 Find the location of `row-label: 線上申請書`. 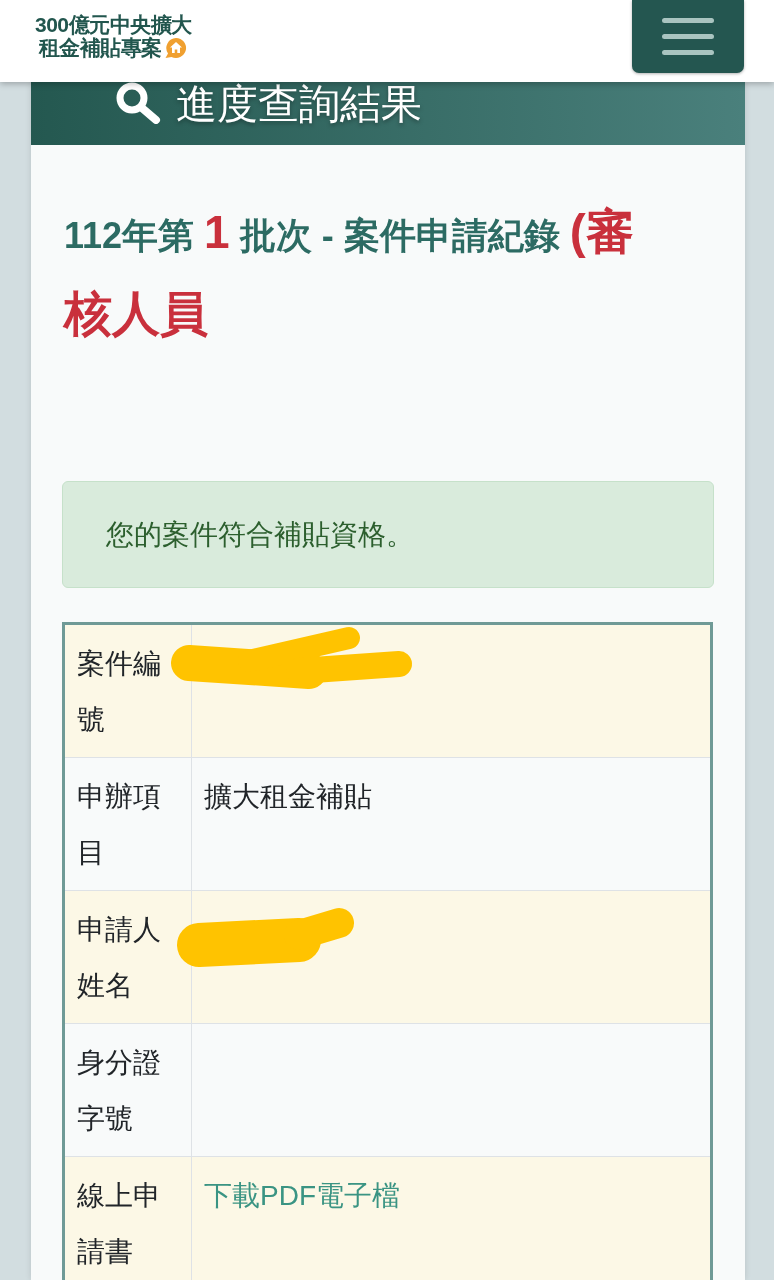

row-label: 線上申請書 is located at coordinates (127, 1218).